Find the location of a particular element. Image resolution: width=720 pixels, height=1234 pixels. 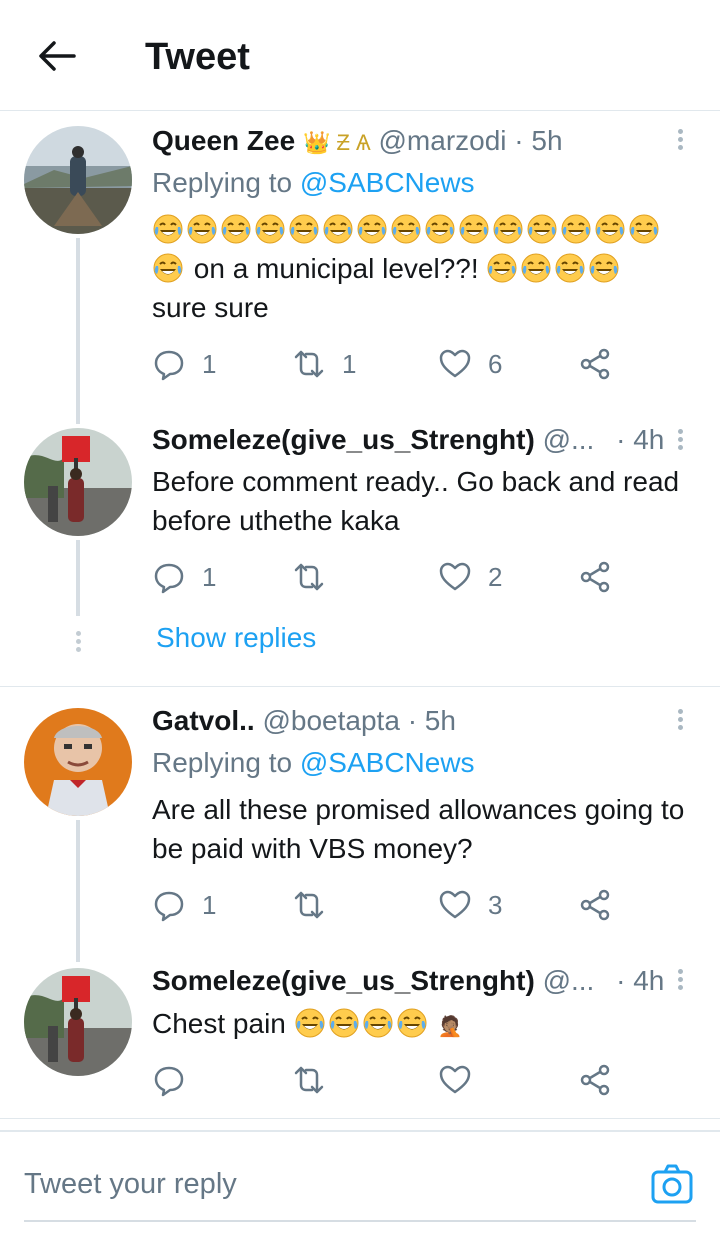

tweet-text: on a municipal level??! is located at coordinates (336, 268).